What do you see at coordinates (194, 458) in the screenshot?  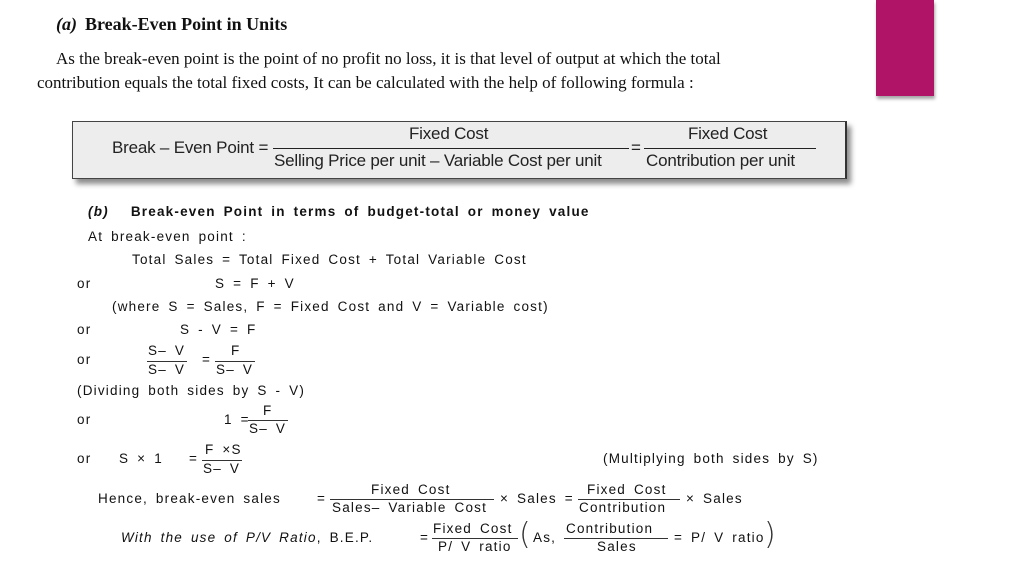 I see `eq6-equals: =` at bounding box center [194, 458].